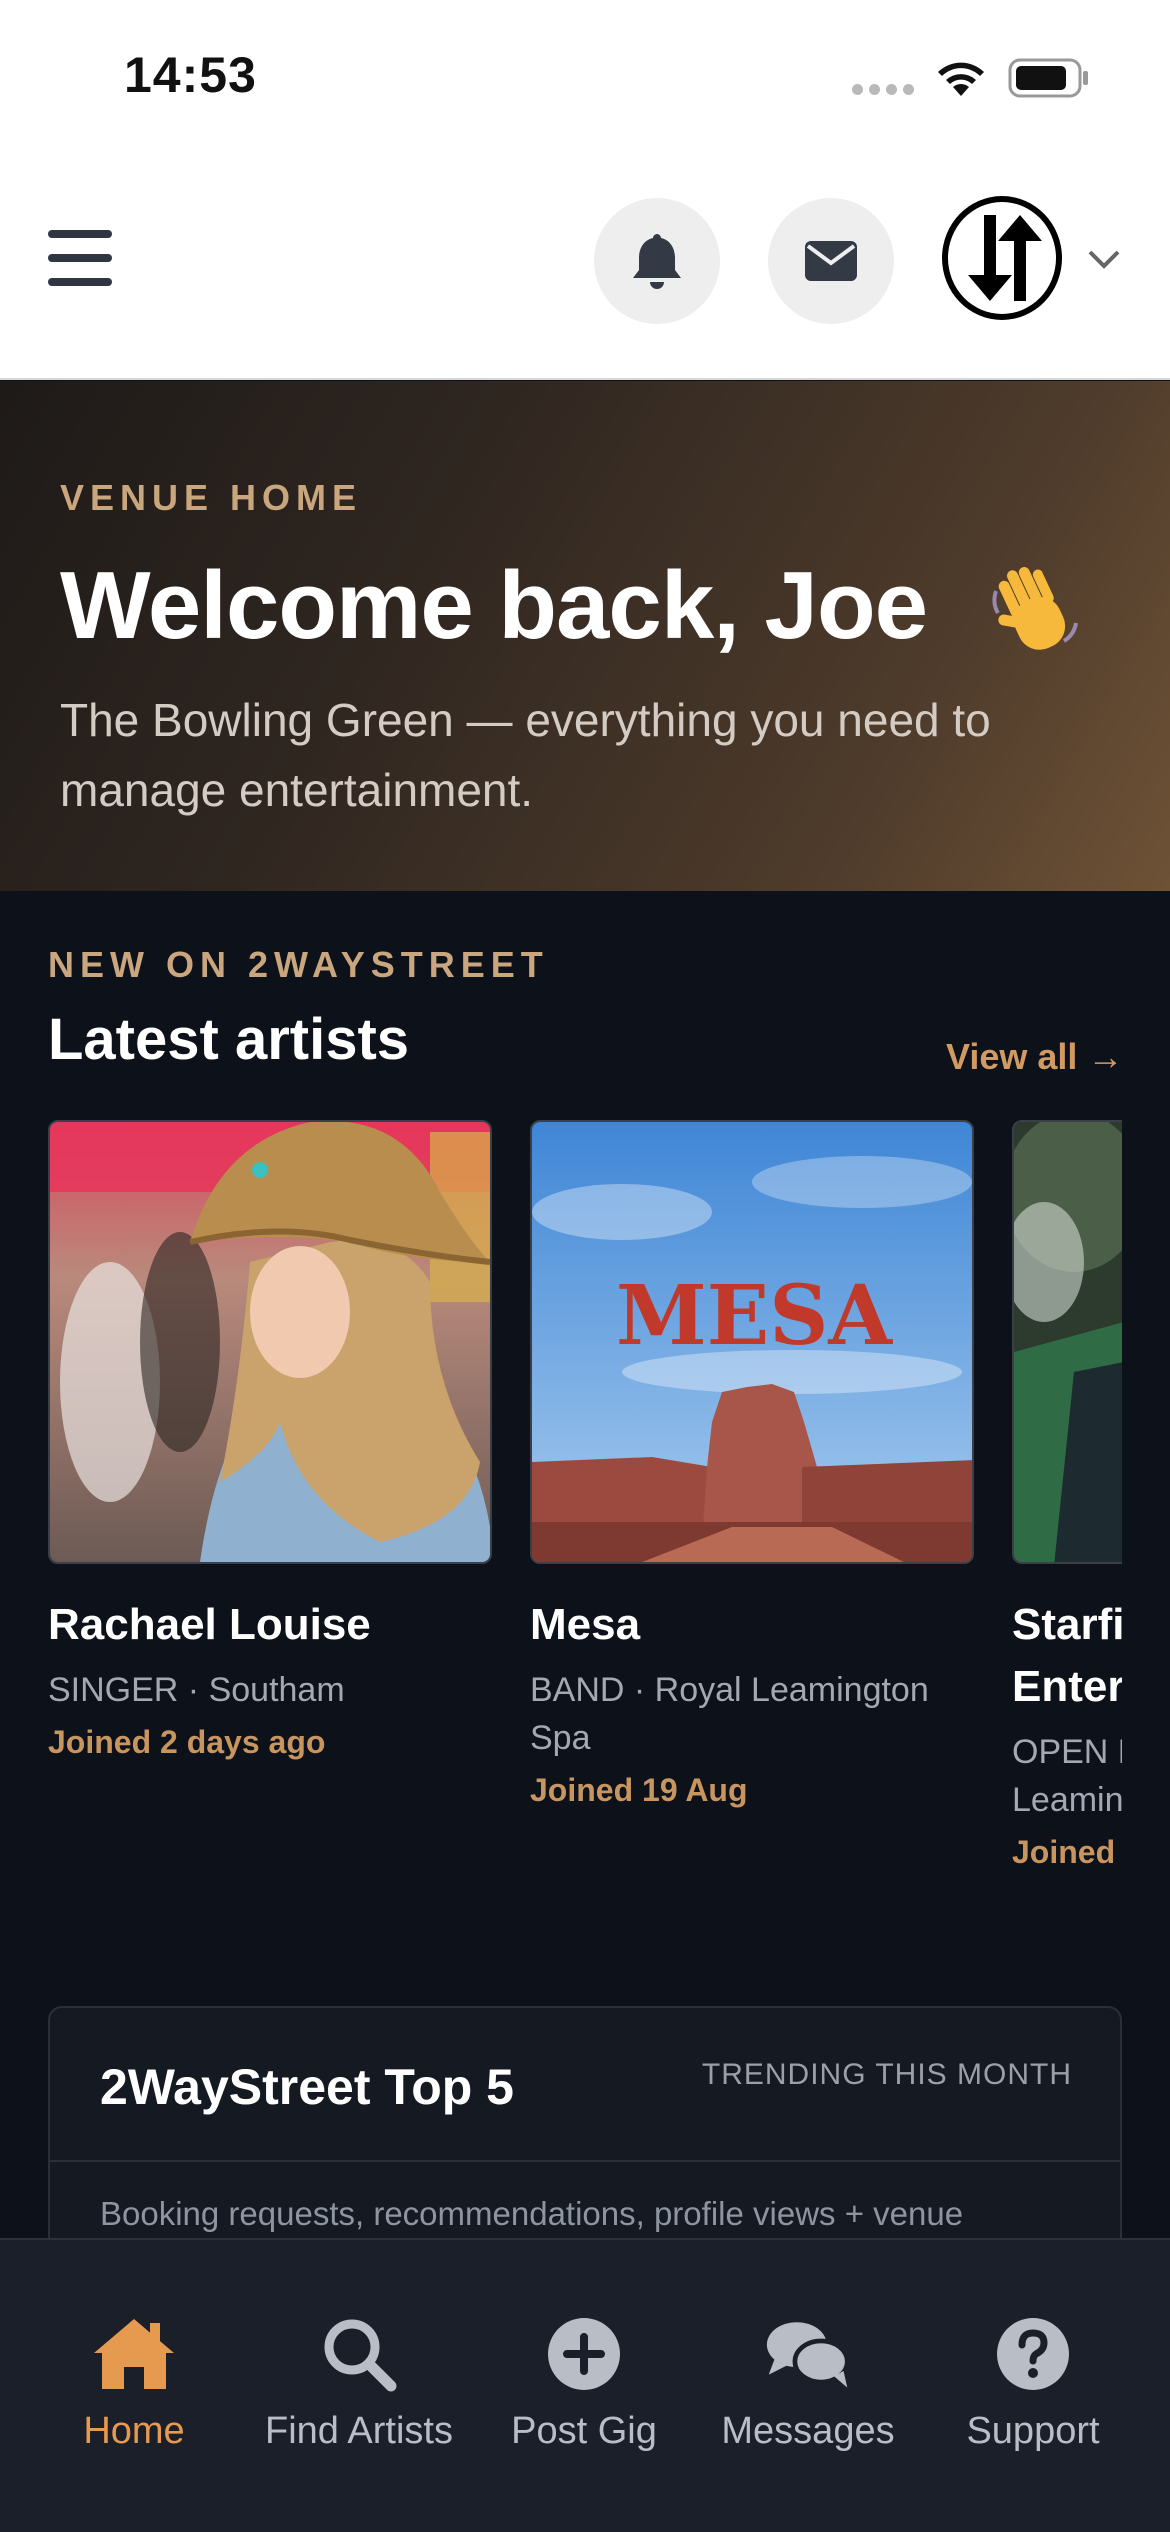 This screenshot has width=1170, height=2532. What do you see at coordinates (229, 1039) in the screenshot?
I see `section-title: Latest artists` at bounding box center [229, 1039].